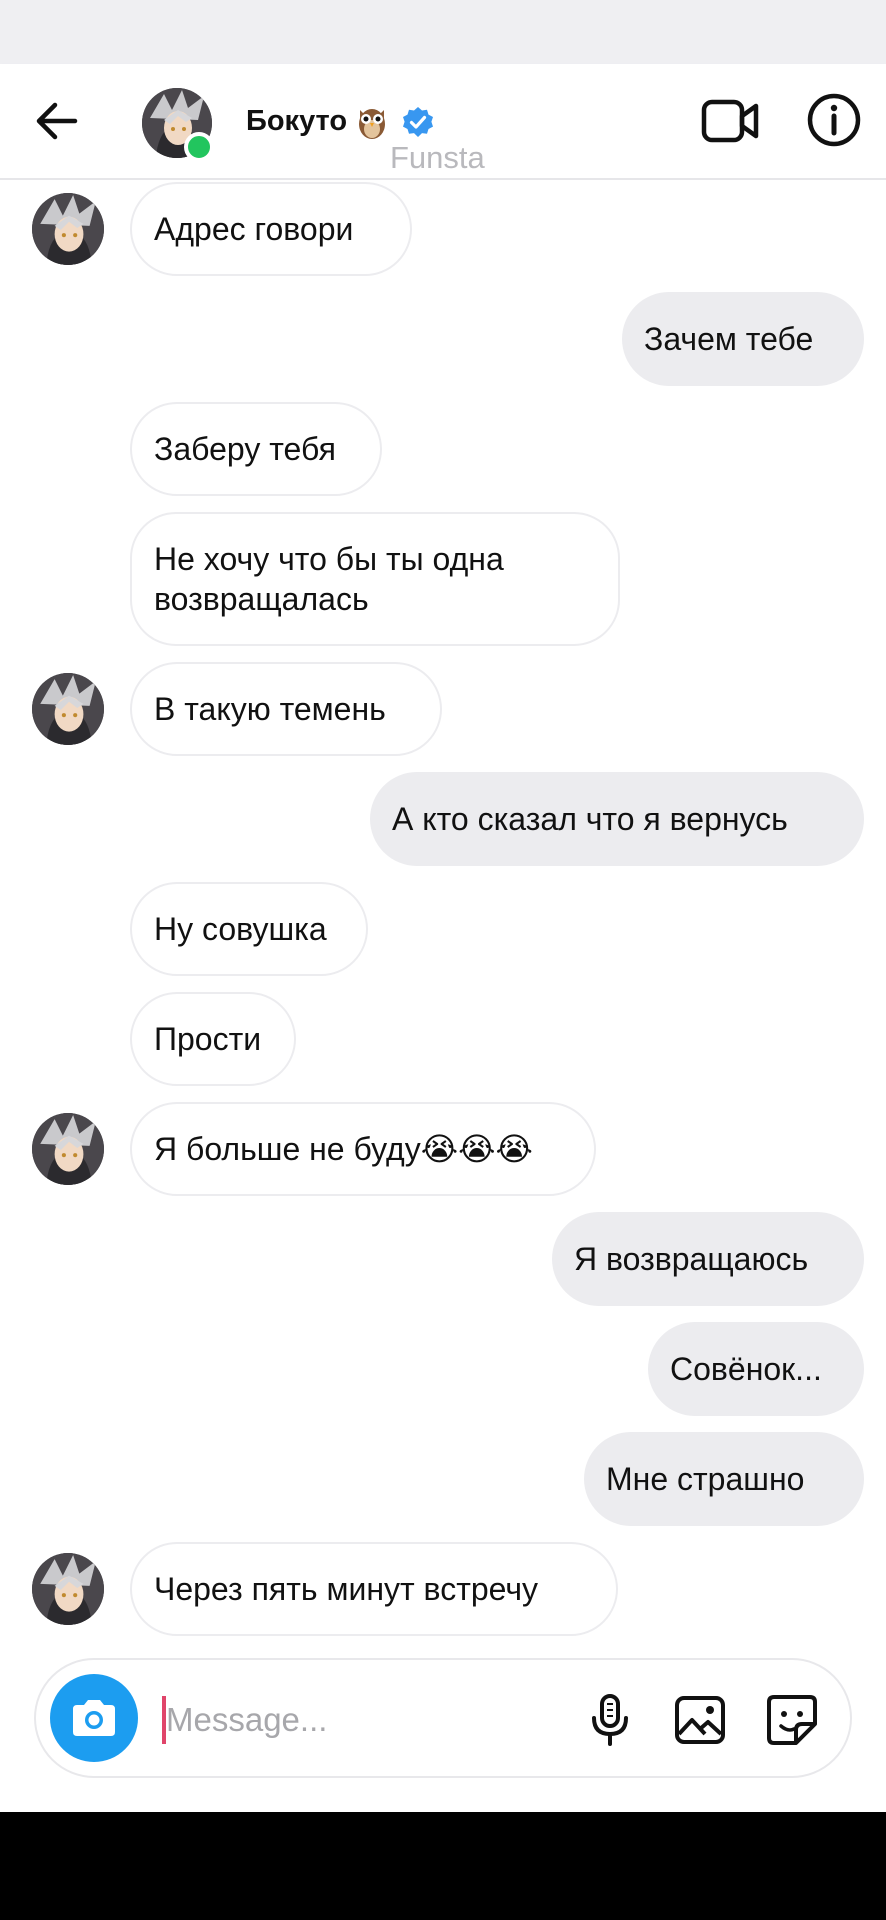  I want to click on chat-header: Бокуто Funsta, so click(443, 122).